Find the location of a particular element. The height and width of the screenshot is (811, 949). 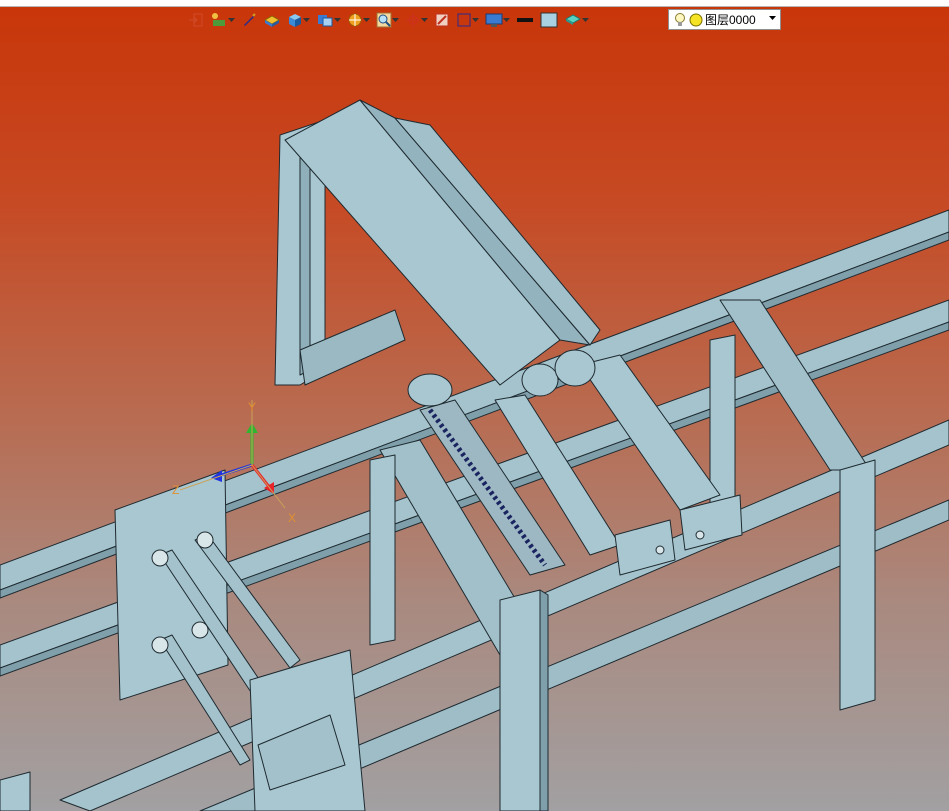

section-icon is located at coordinates (442, 20).